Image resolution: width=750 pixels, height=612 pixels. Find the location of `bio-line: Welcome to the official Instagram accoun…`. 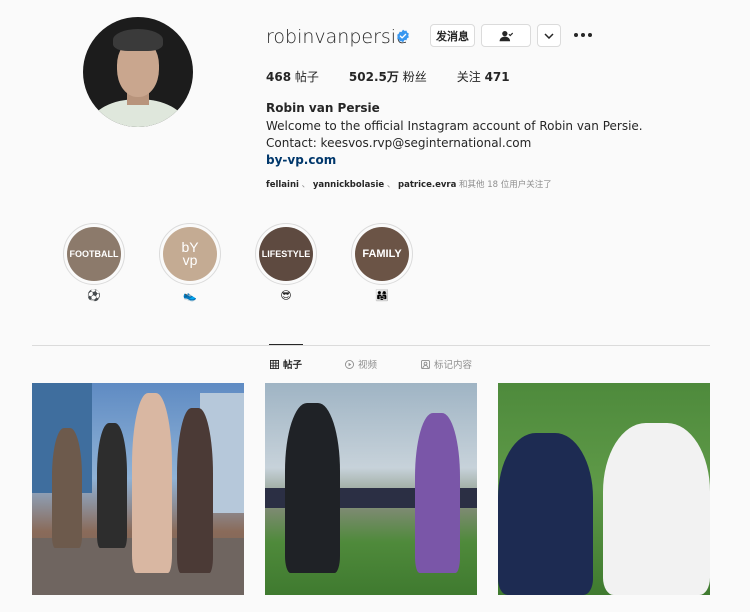

bio-line: Welcome to the official Instagram accoun… is located at coordinates (454, 126).